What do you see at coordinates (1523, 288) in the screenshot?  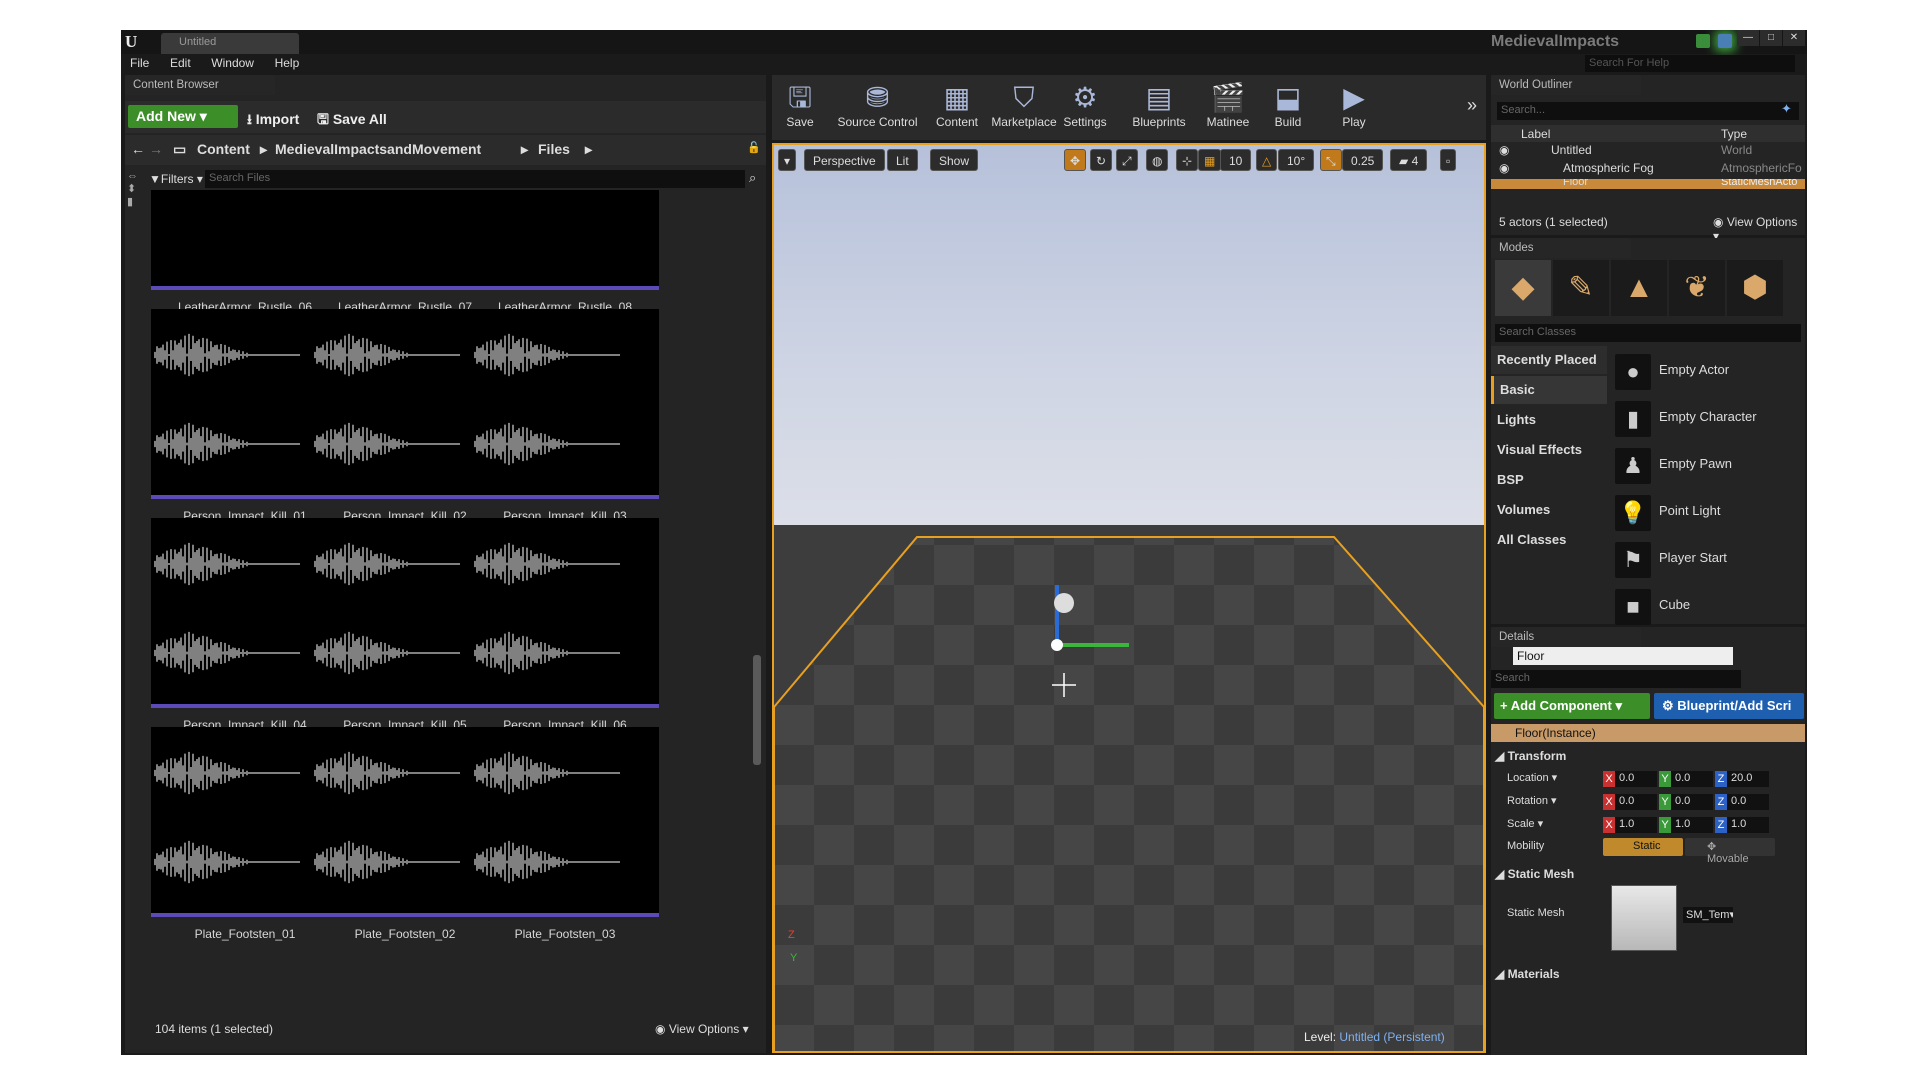 I see `place-mode-icon: ◆` at bounding box center [1523, 288].